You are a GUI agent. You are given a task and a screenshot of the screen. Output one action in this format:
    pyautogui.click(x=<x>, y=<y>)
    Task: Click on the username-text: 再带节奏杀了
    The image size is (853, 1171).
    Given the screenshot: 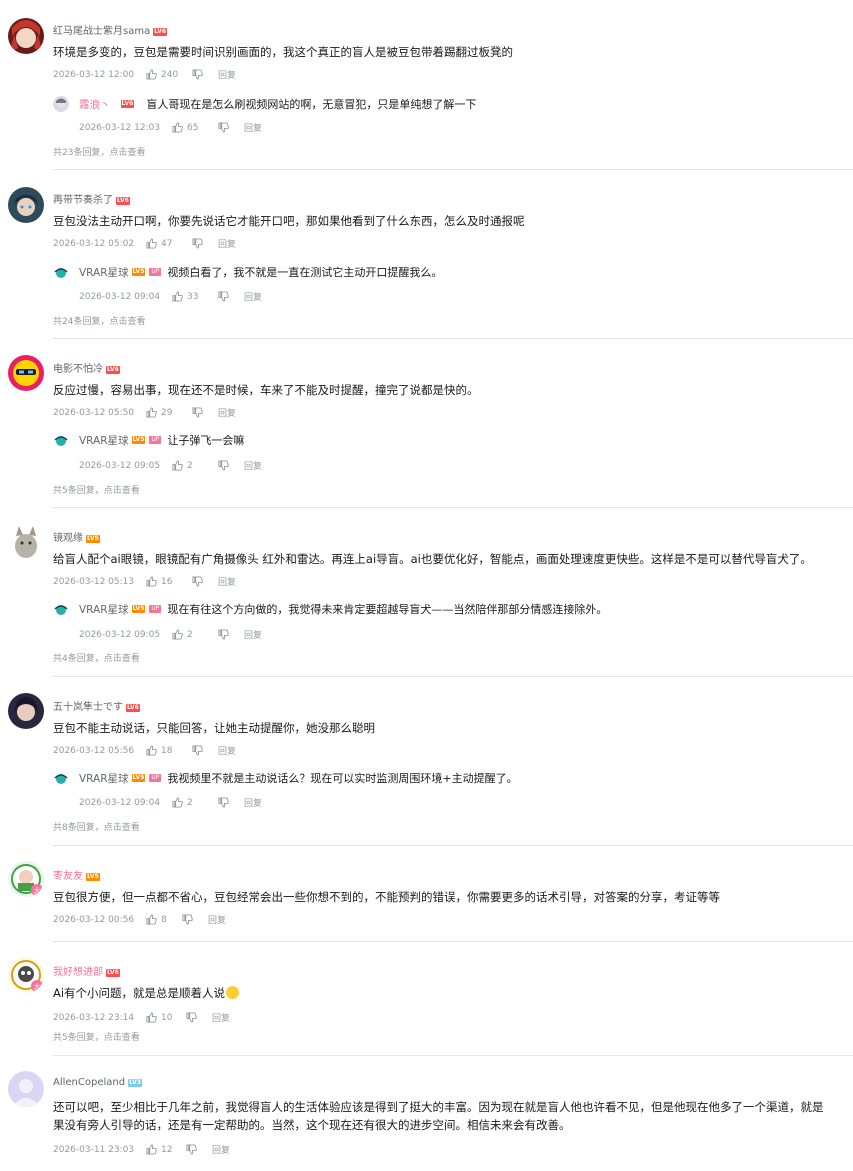 What is the action you would take?
    pyautogui.click(x=83, y=200)
    